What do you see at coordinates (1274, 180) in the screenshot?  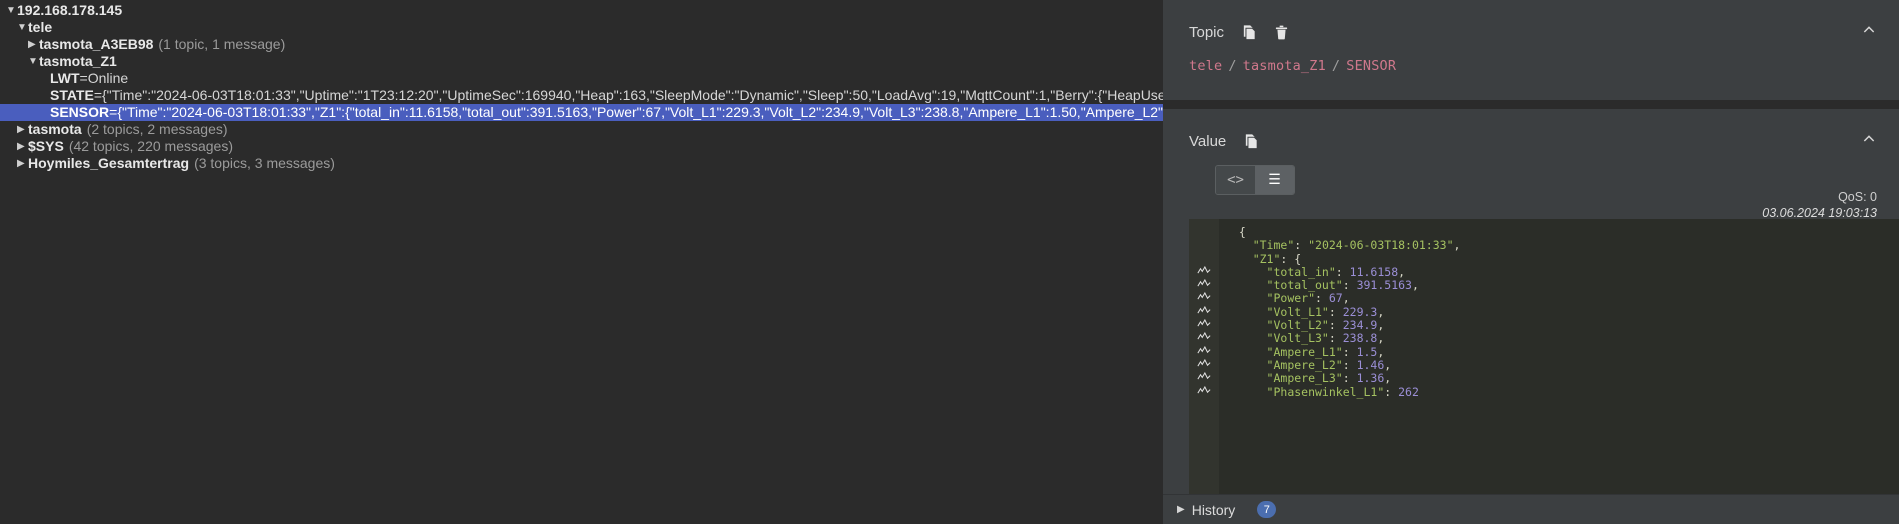 I see `view-mode-raw-button: ☰` at bounding box center [1274, 180].